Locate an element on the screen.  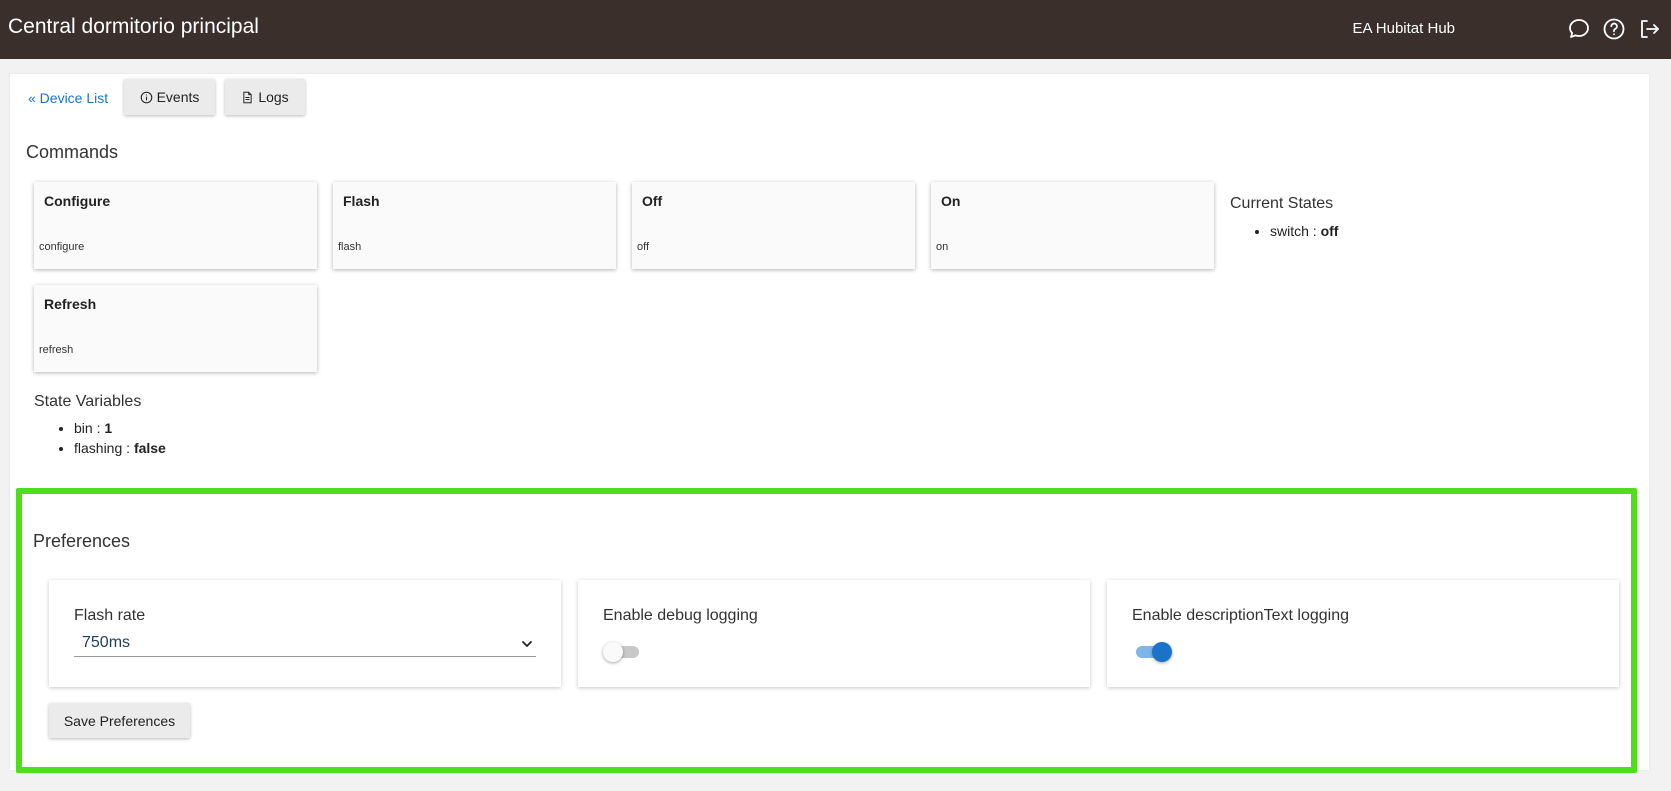
state-key: switch : is located at coordinates (1295, 231).